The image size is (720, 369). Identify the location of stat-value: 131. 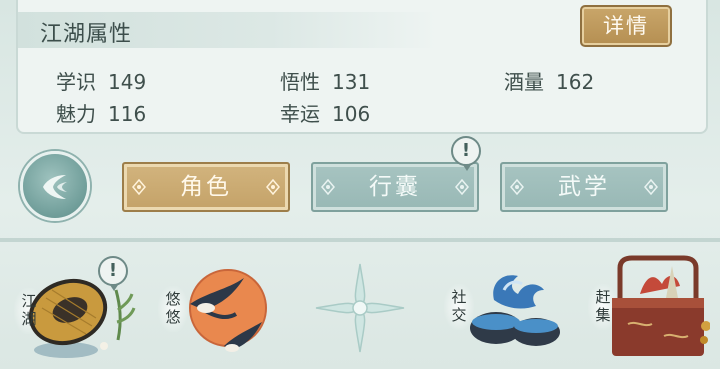
(351, 82).